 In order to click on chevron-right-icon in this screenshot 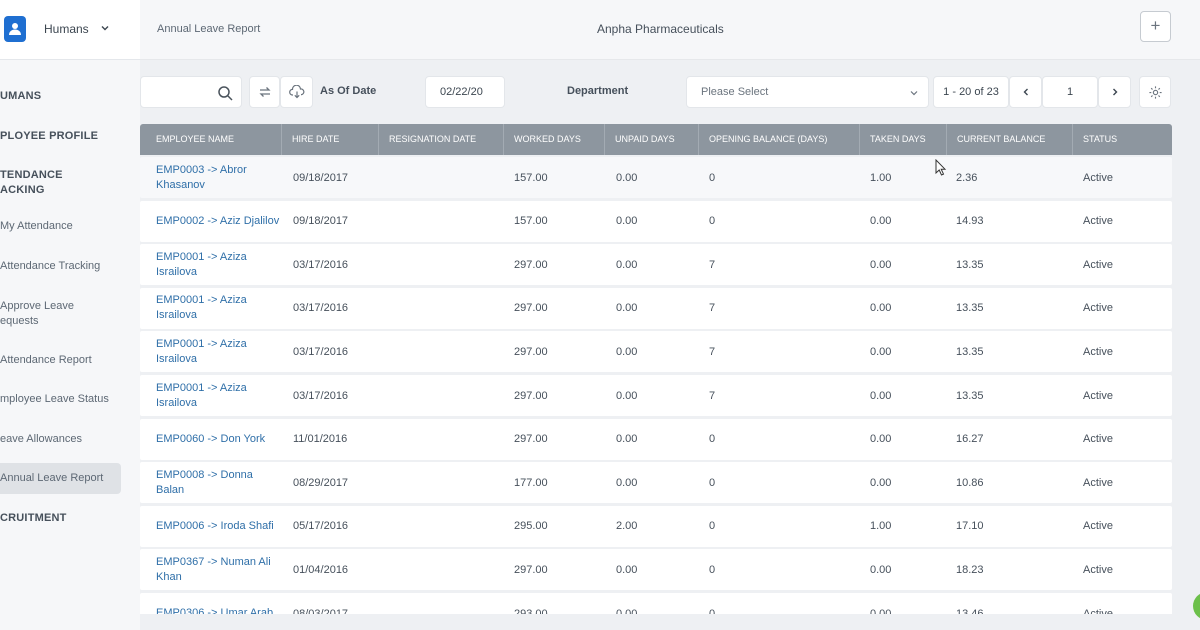, I will do `click(1115, 92)`.